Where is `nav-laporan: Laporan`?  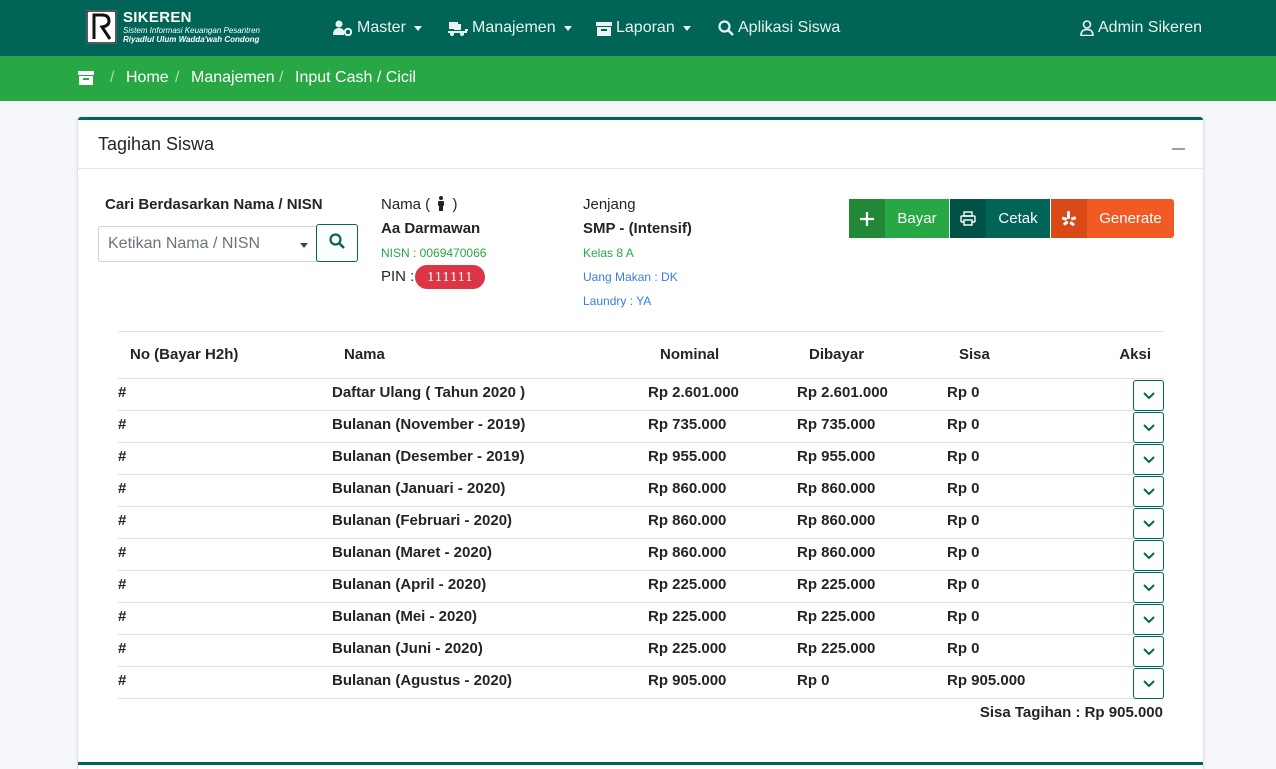 nav-laporan: Laporan is located at coordinates (643, 28).